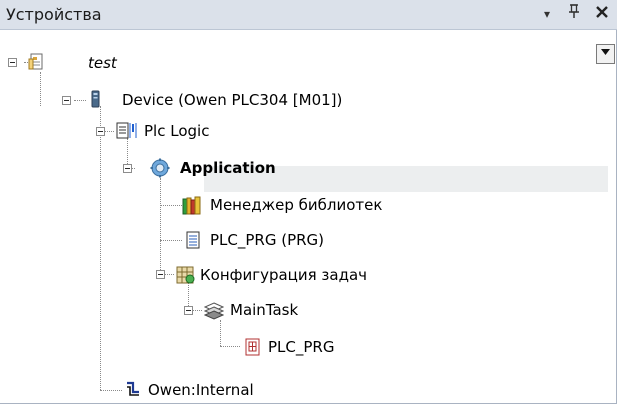  Describe the element at coordinates (201, 390) in the screenshot. I see `tree-item-label: Owen:Internal` at that location.